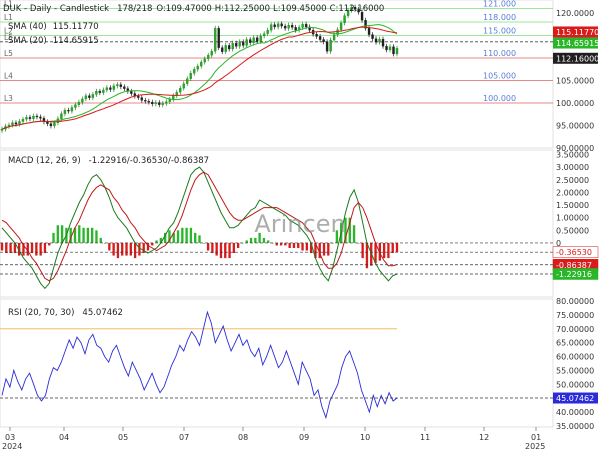 This screenshot has width=600, height=455. What do you see at coordinates (575, 126) in the screenshot?
I see `price-y-tick: 95.00000` at bounding box center [575, 126].